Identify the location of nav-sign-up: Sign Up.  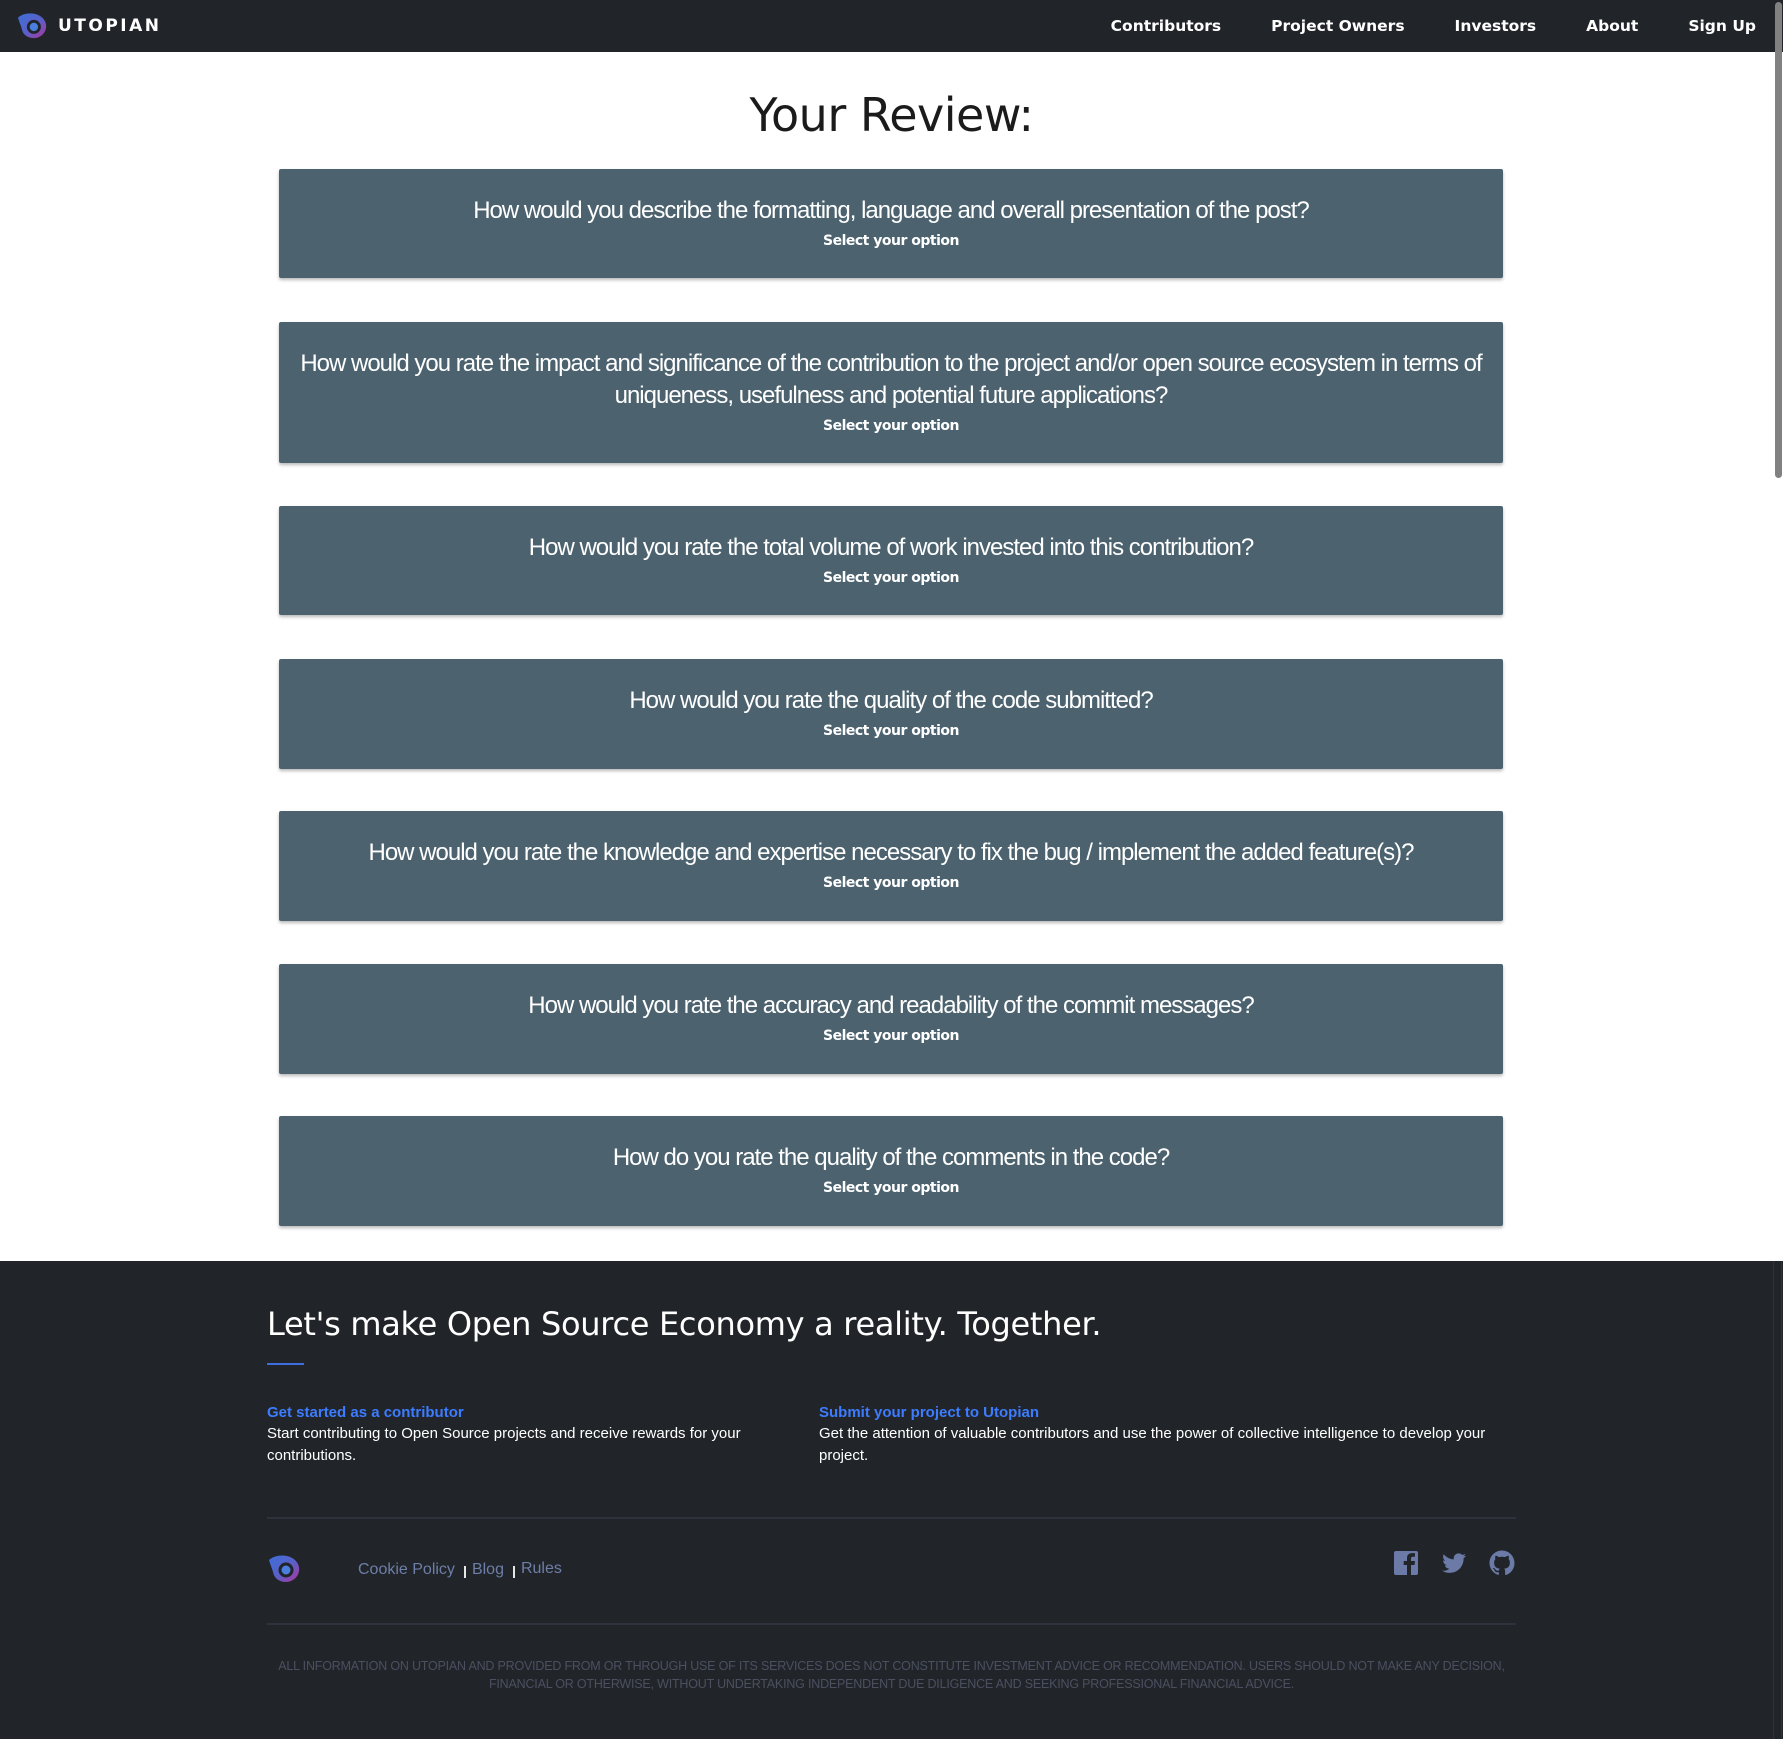
(1722, 26).